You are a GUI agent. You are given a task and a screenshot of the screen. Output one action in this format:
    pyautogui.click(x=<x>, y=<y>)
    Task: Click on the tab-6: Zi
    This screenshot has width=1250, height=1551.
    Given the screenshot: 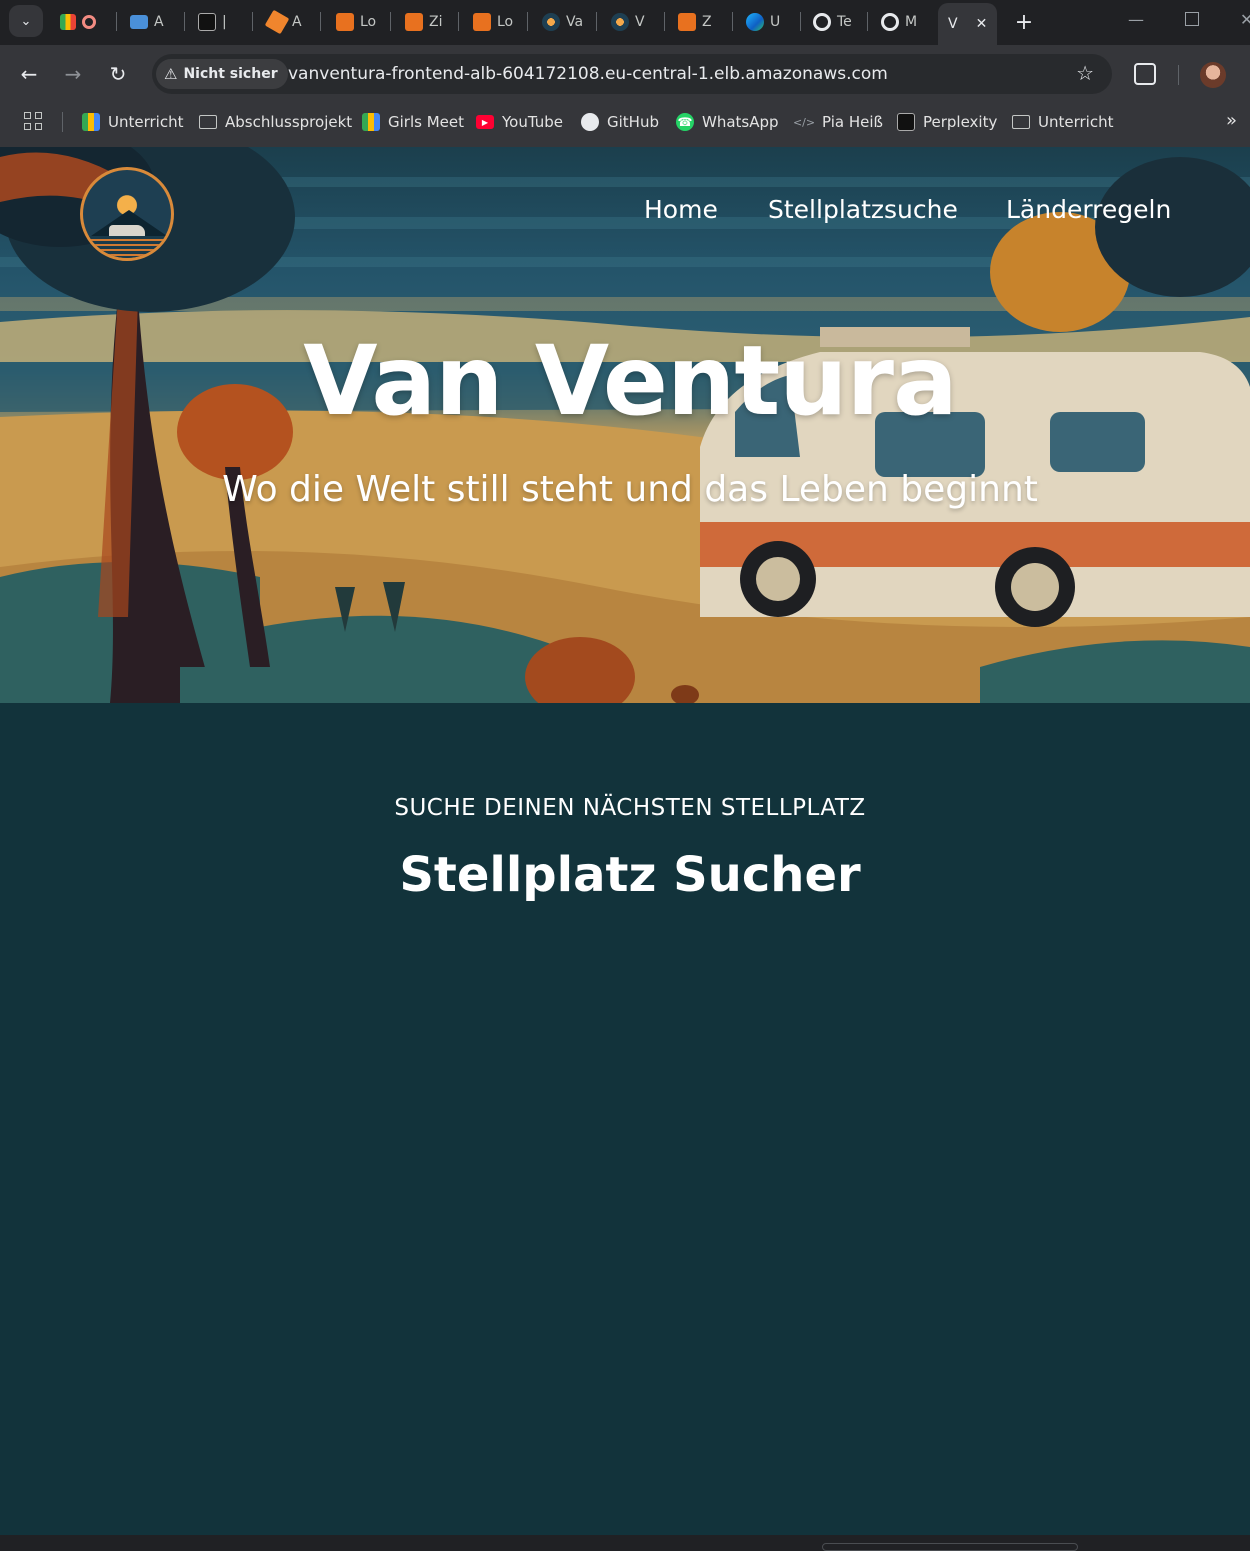 What is the action you would take?
    pyautogui.click(x=423, y=21)
    